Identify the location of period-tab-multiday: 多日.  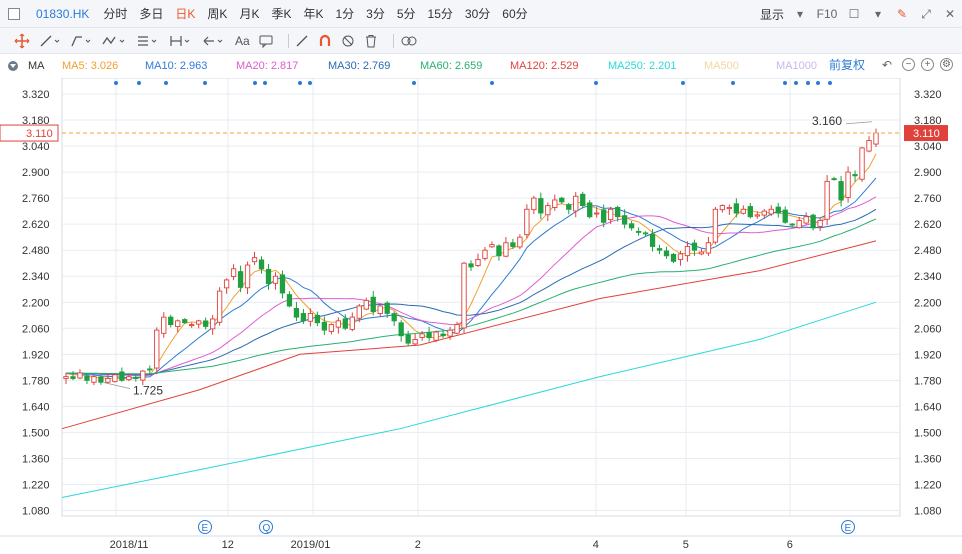
(151, 14).